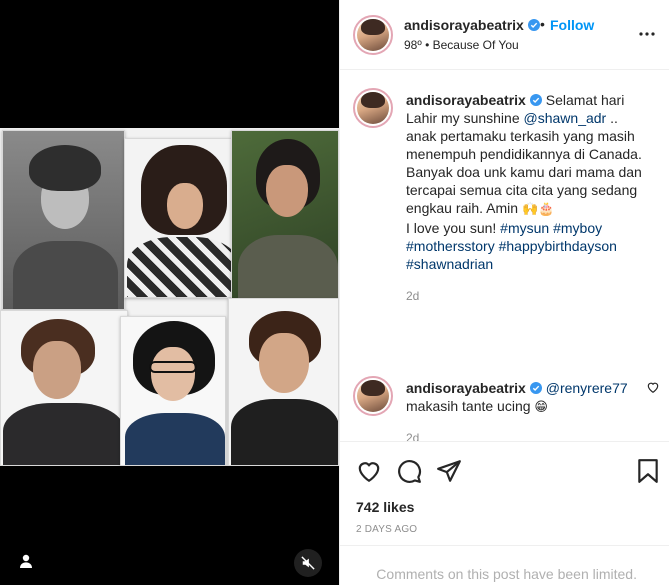 Image resolution: width=669 pixels, height=585 pixels. What do you see at coordinates (413, 436) in the screenshot?
I see `comment-timestamp: 2d` at bounding box center [413, 436].